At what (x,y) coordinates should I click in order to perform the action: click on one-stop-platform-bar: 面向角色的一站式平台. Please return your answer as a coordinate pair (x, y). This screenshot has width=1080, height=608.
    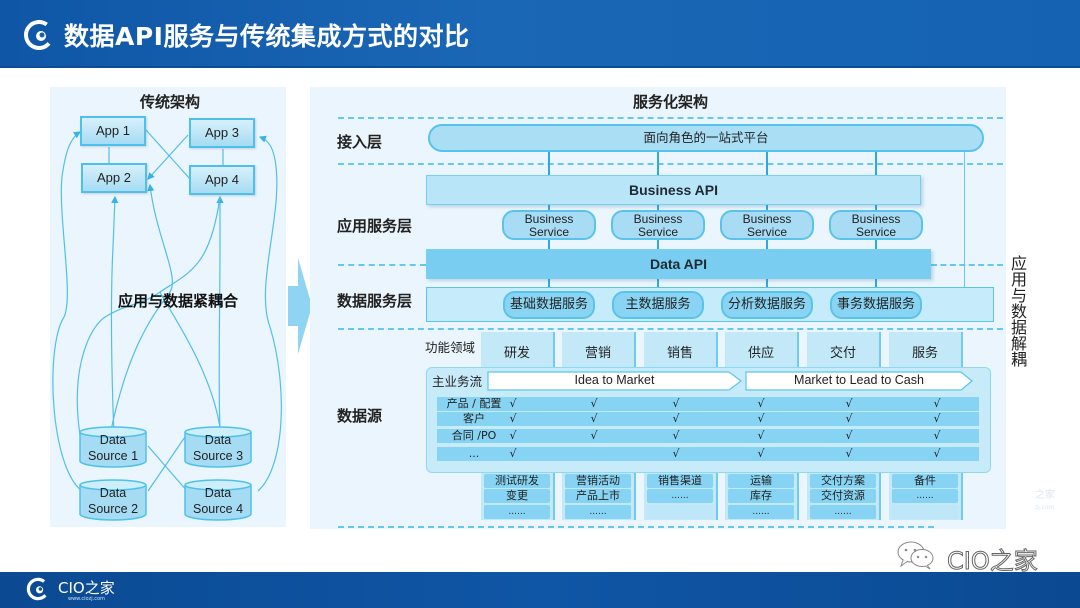
    Looking at the image, I should click on (706, 138).